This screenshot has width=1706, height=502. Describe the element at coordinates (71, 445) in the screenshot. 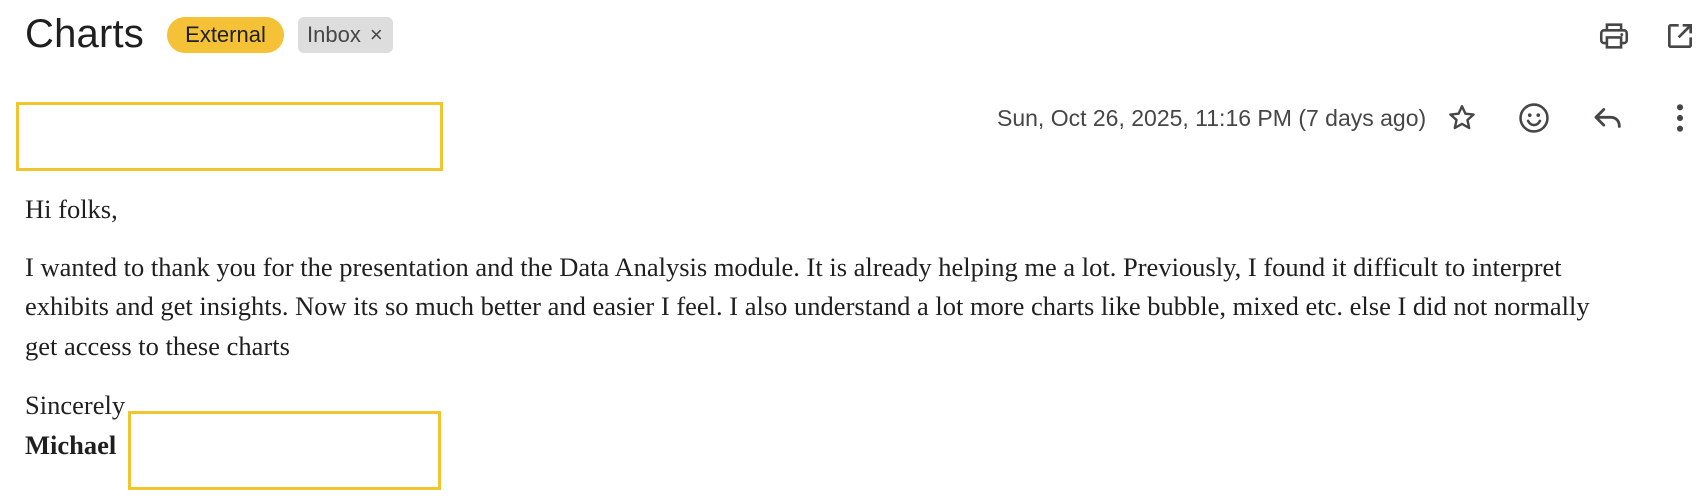

I see `email-signature-name: Michael` at that location.